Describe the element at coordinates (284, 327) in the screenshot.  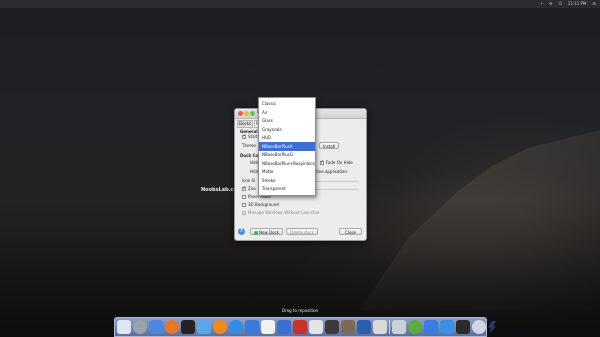
I see `thunderbird-icon` at that location.